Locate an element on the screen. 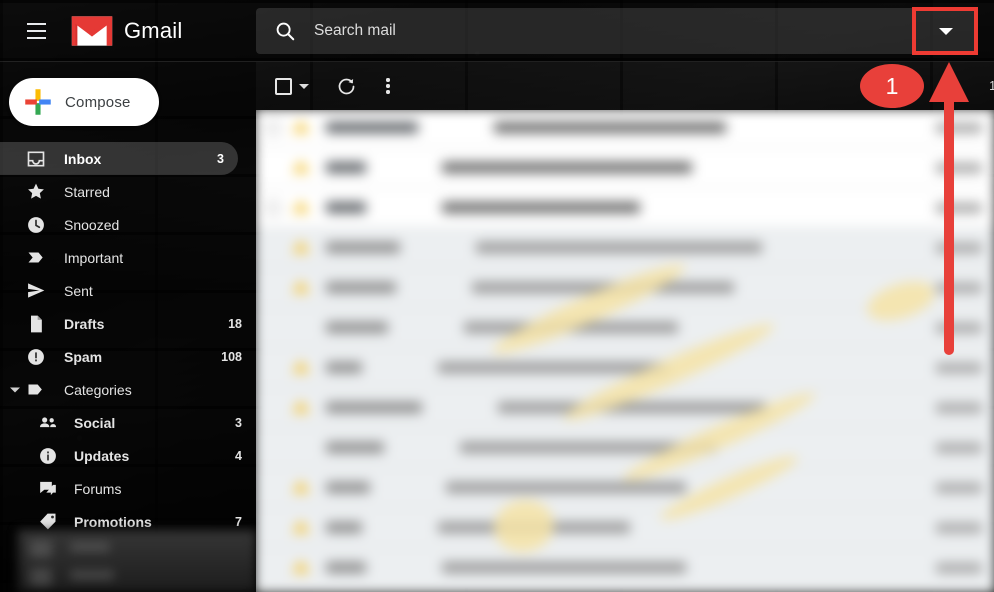 The width and height of the screenshot is (994, 592). compose-label: Compose is located at coordinates (98, 102).